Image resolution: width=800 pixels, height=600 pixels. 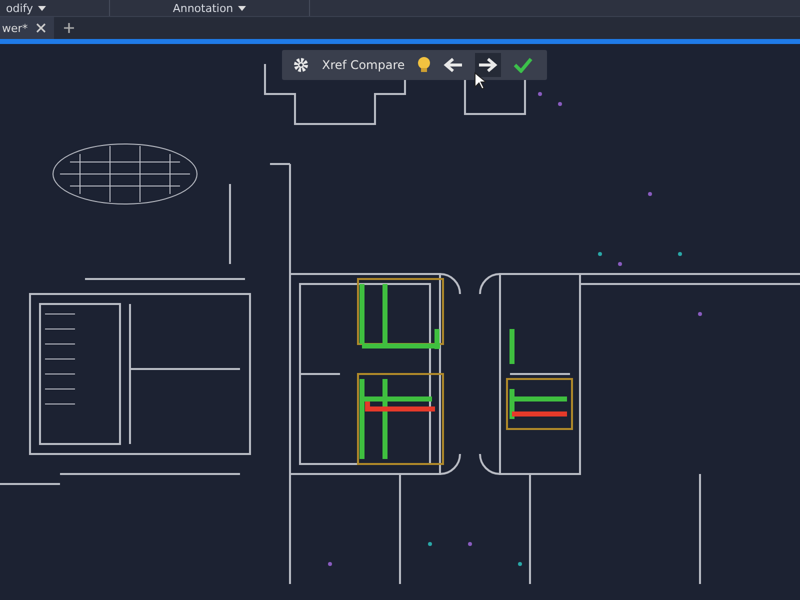 I want to click on next-change-button, so click(x=487, y=65).